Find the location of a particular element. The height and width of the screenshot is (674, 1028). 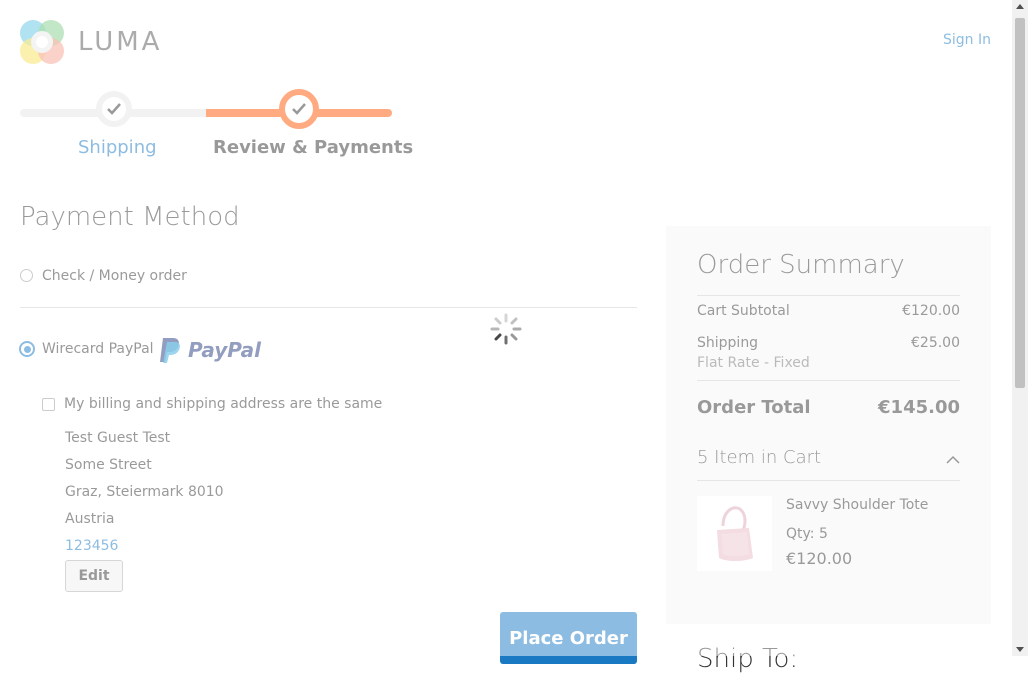

loading-spinner-icon is located at coordinates (506, 329).